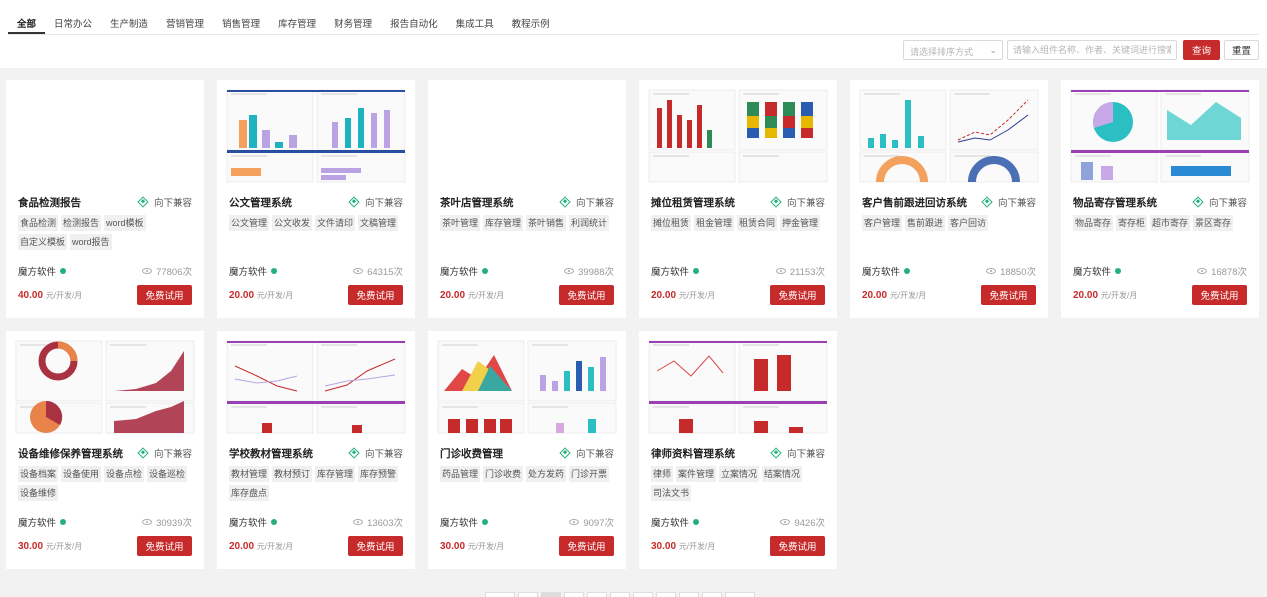 The height and width of the screenshot is (597, 1267). What do you see at coordinates (503, 223) in the screenshot?
I see `tag: 库存管理` at bounding box center [503, 223].